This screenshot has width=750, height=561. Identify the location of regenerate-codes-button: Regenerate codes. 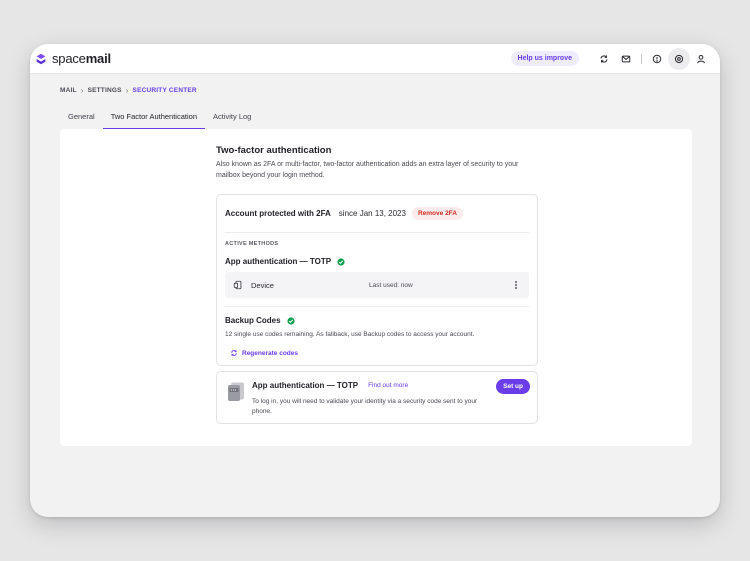
(379, 353).